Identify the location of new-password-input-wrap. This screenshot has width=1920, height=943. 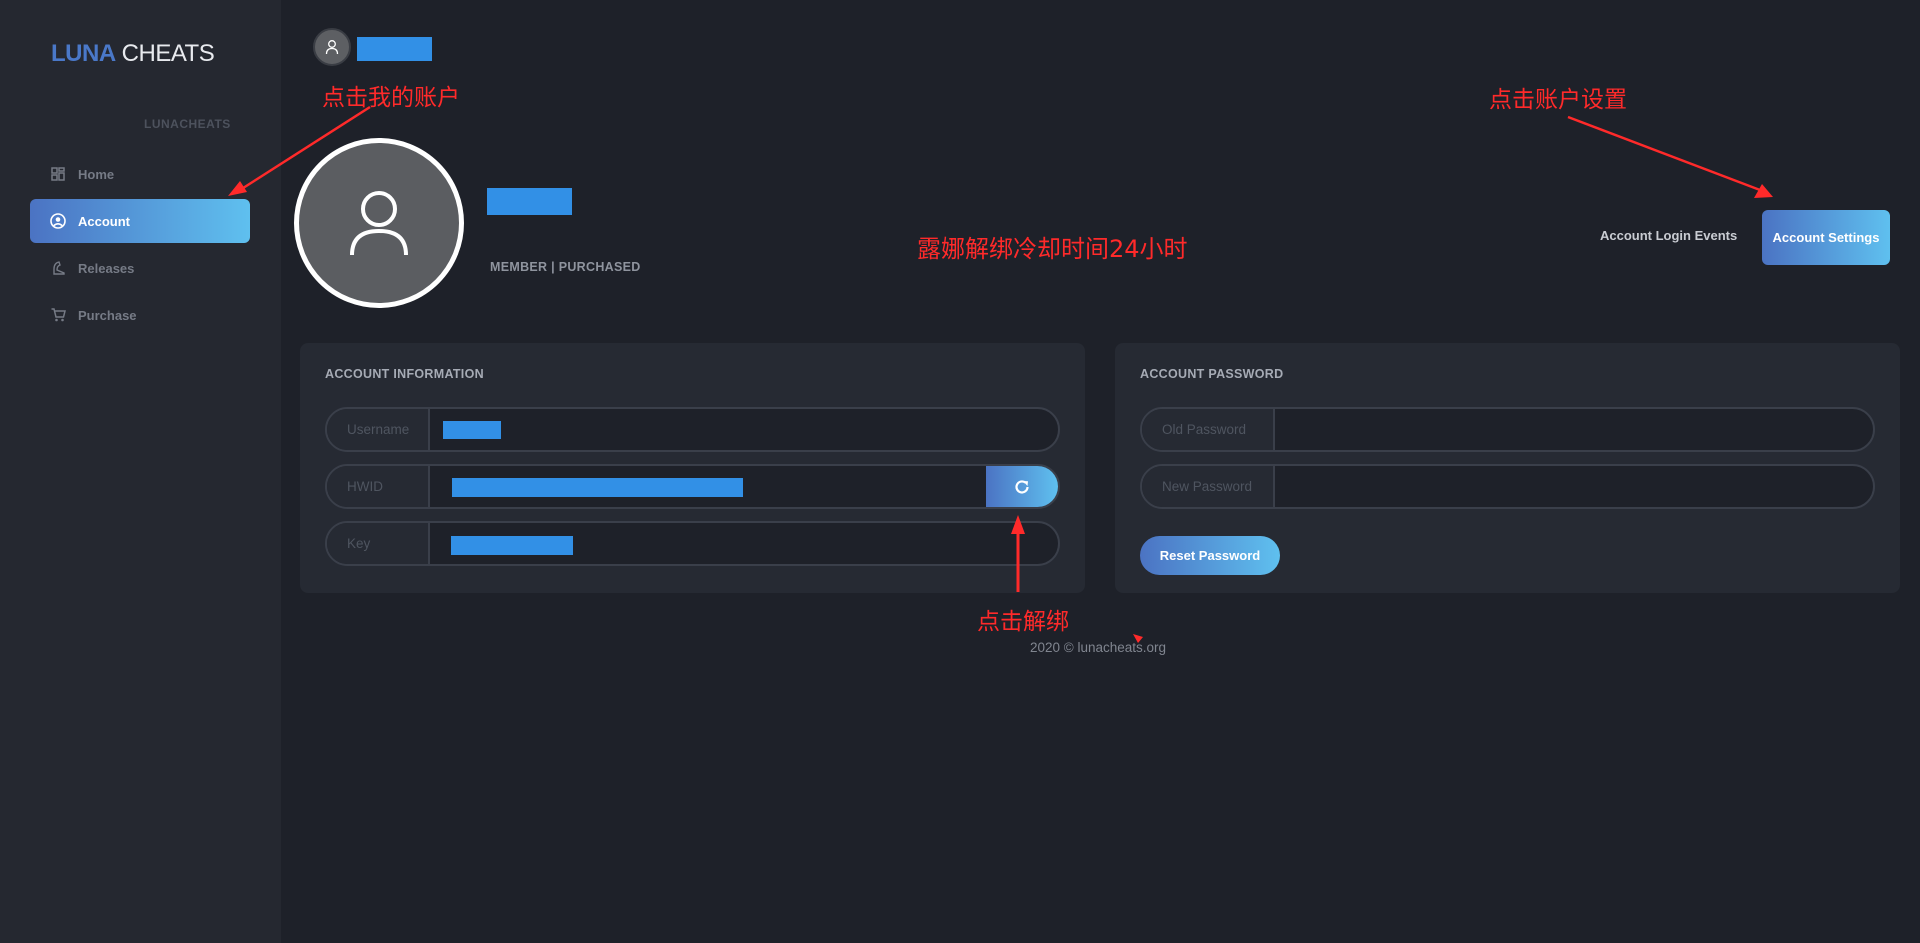
(1574, 486).